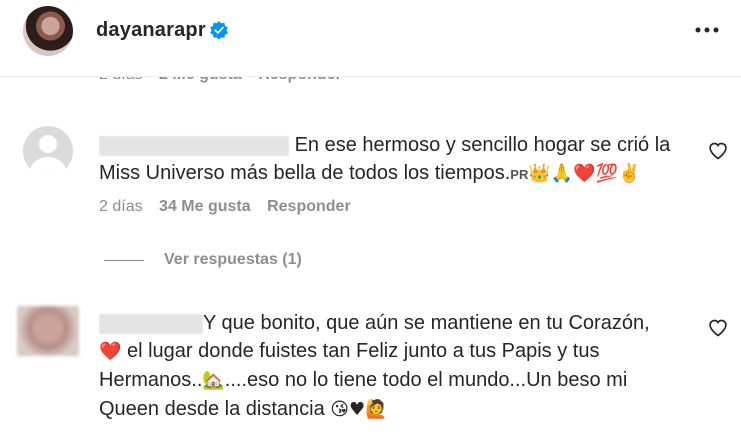  I want to click on verified-badge-icon, so click(219, 30).